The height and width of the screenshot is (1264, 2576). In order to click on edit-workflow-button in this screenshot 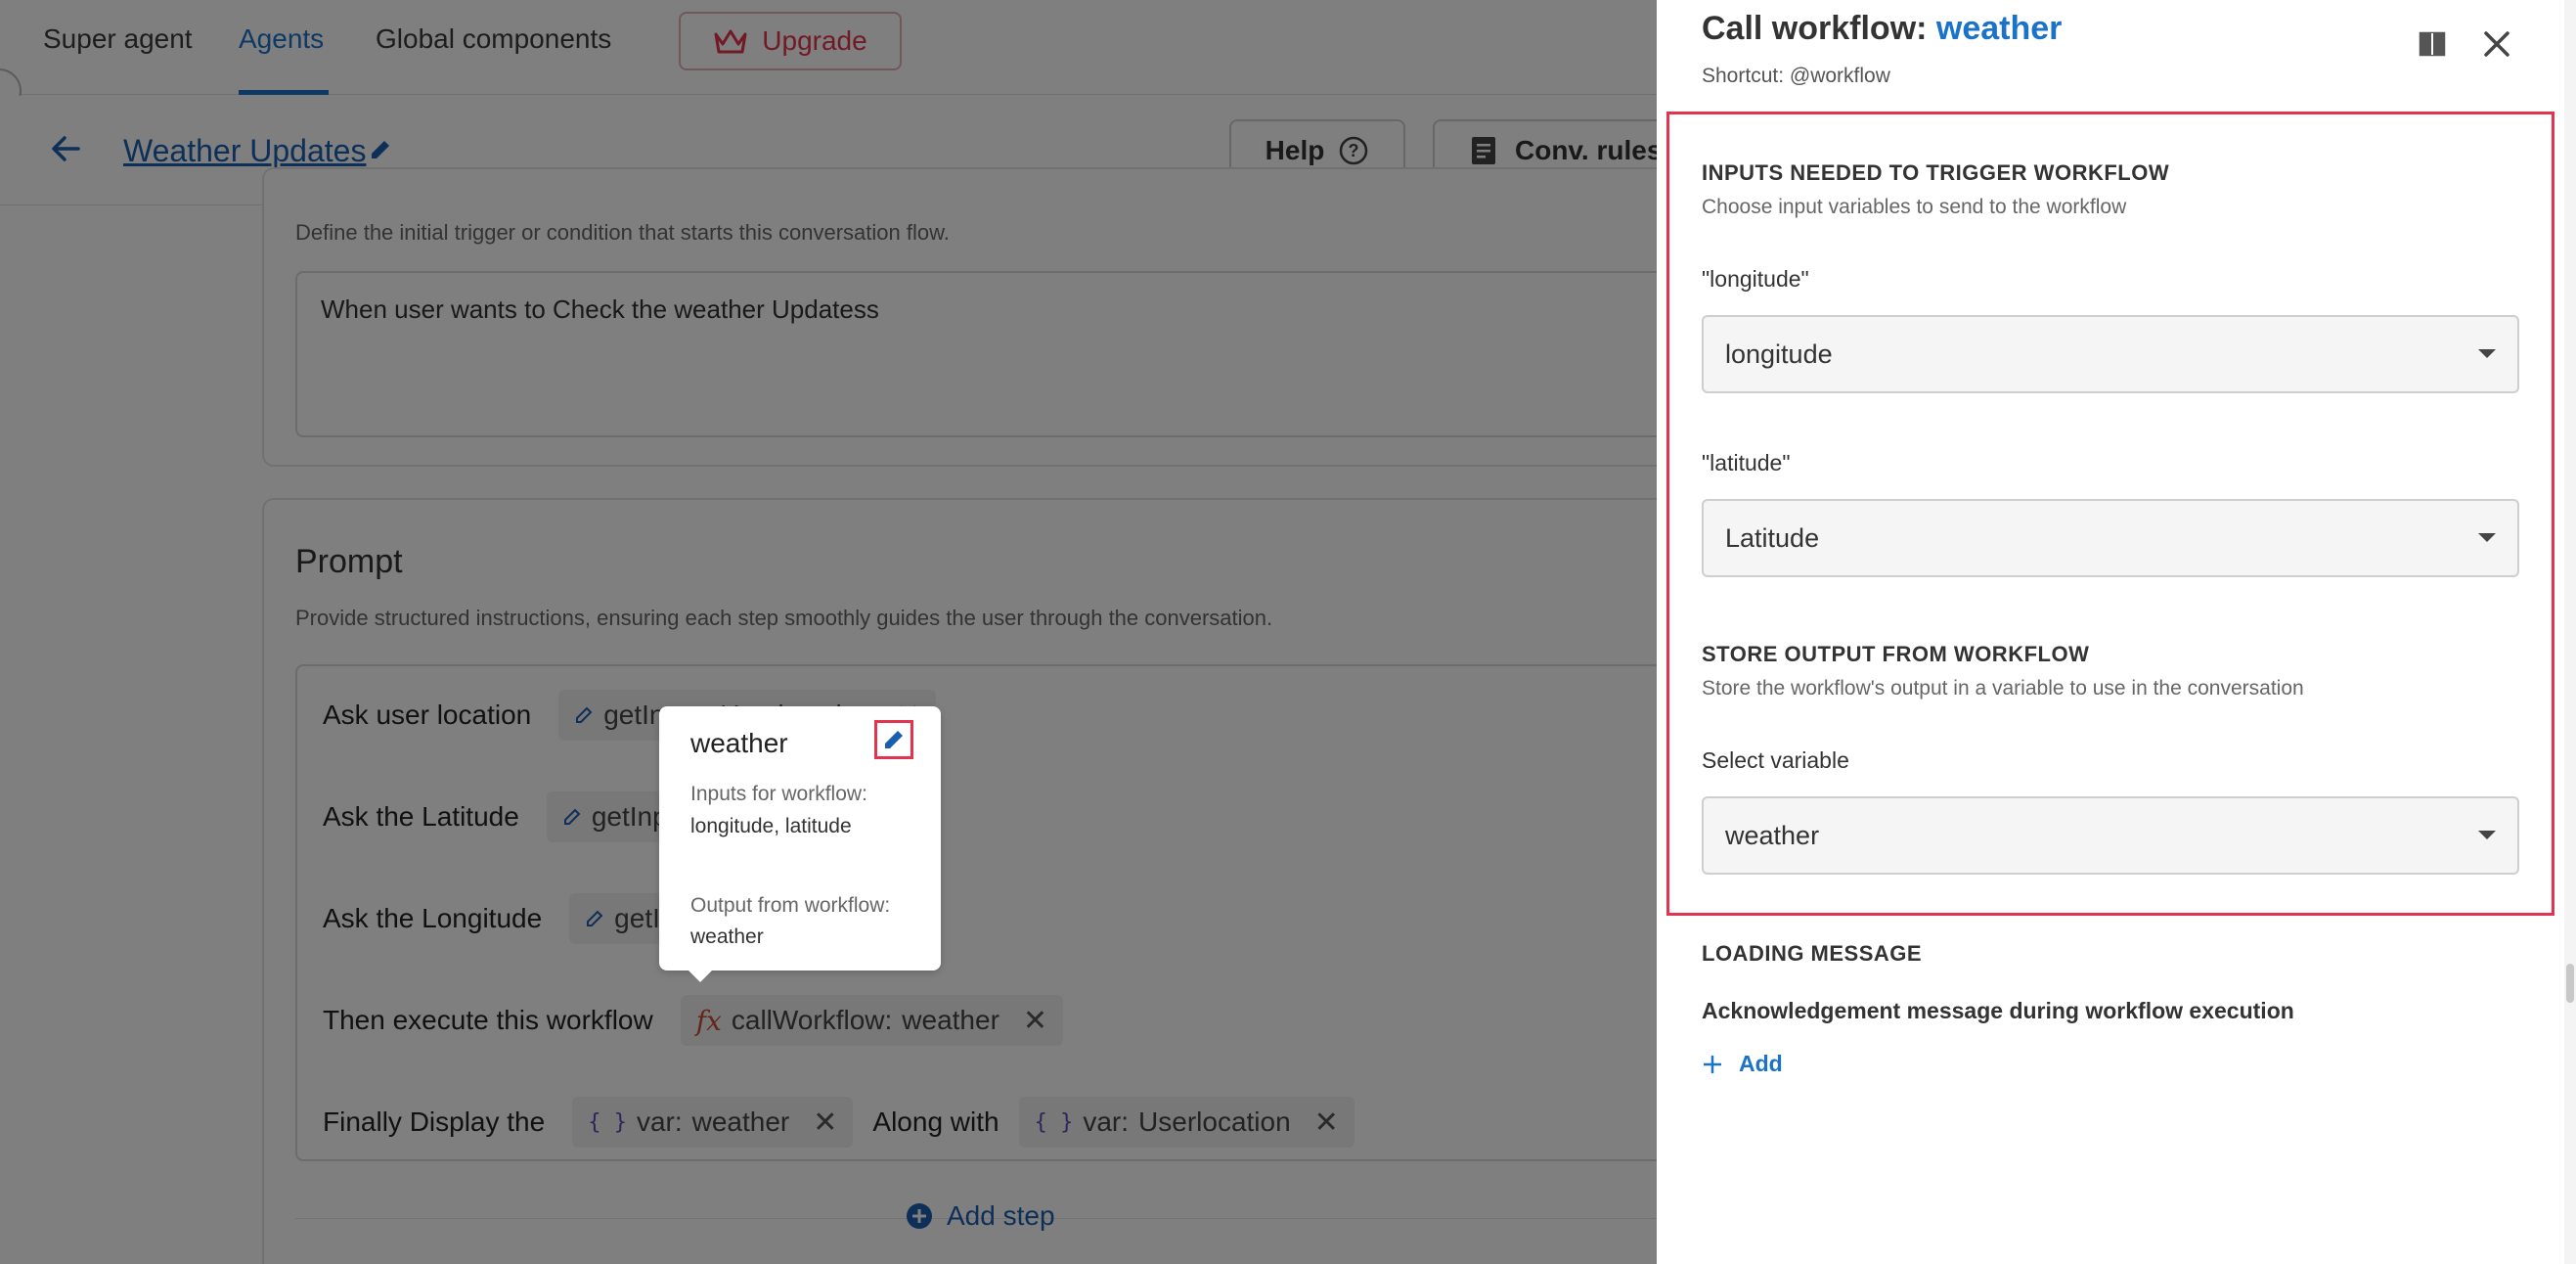, I will do `click(893, 739)`.